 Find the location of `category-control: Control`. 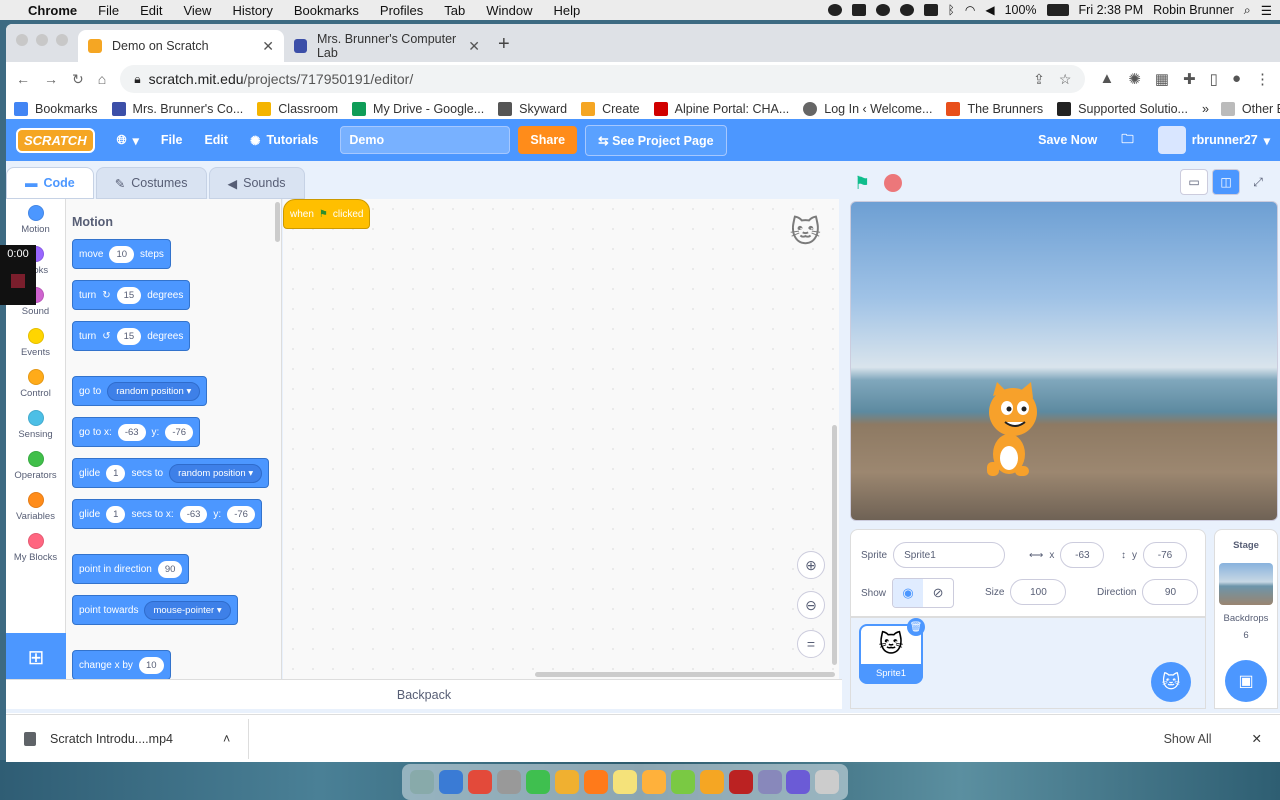

category-control: Control is located at coordinates (35, 383).